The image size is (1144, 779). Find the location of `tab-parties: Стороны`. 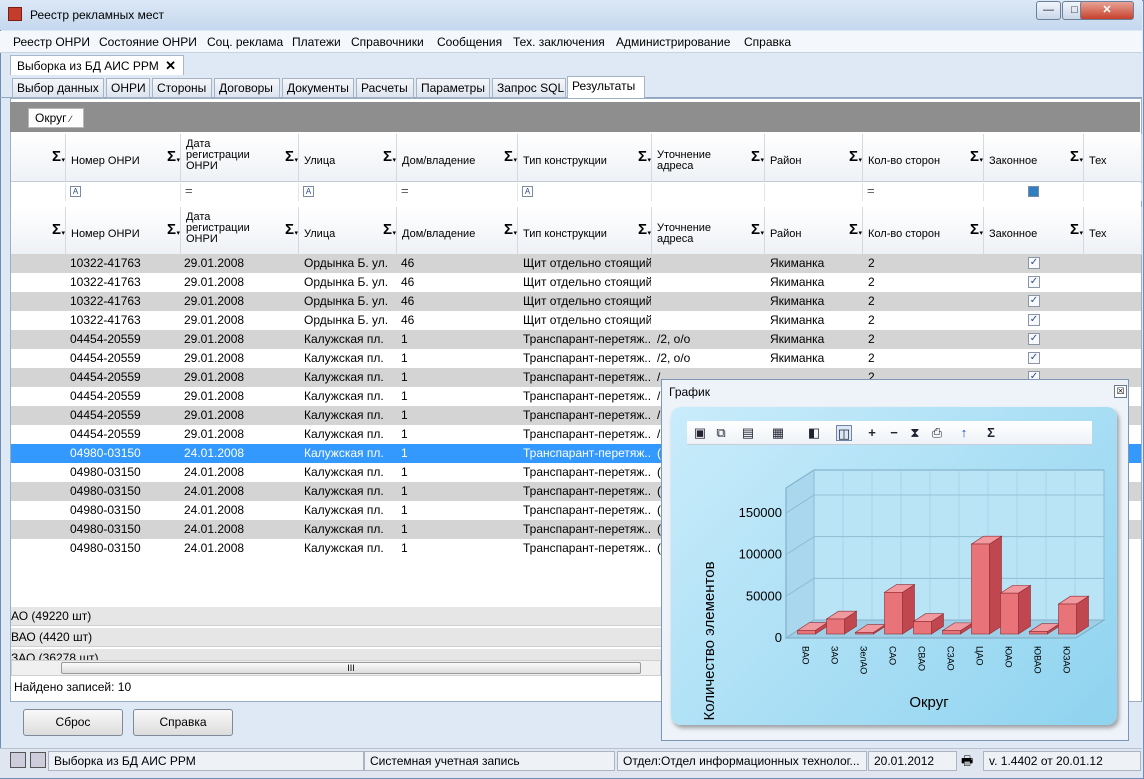

tab-parties: Стороны is located at coordinates (182, 88).